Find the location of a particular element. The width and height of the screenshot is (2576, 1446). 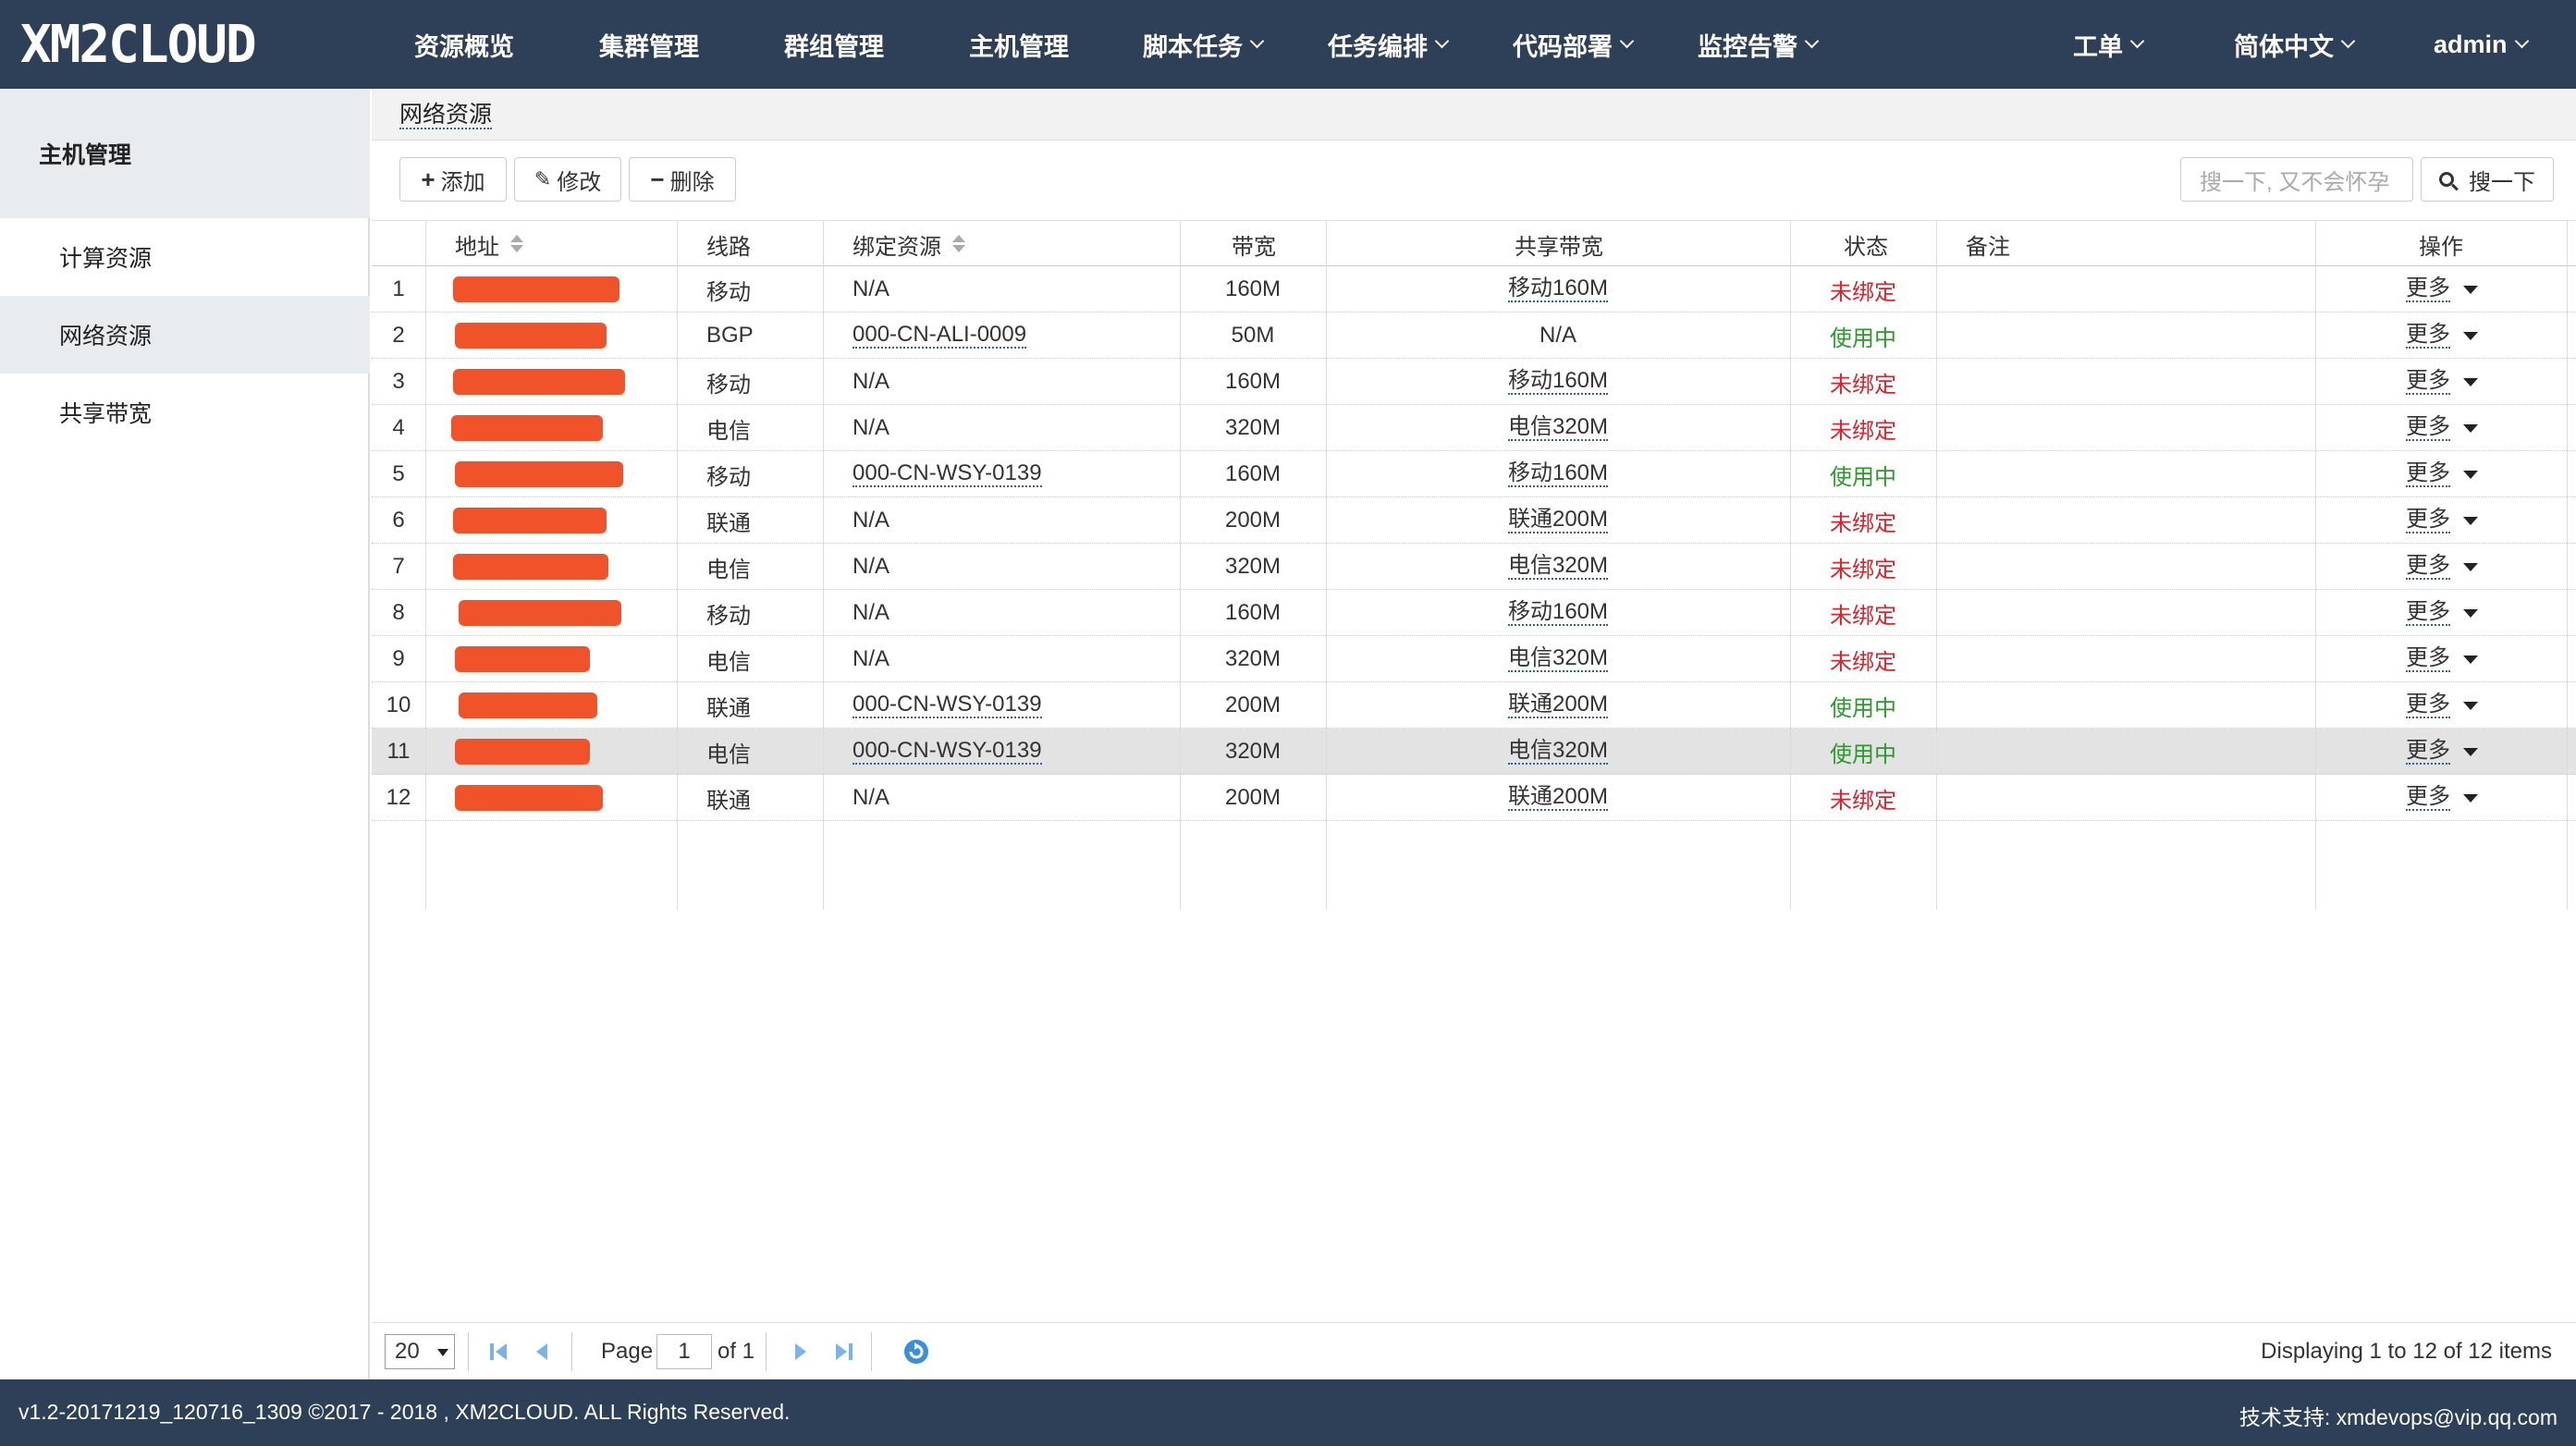

table-row: 2 BGP 000-CN-ALI-0009 50M N/A 使用中 更多 is located at coordinates (1474, 335).